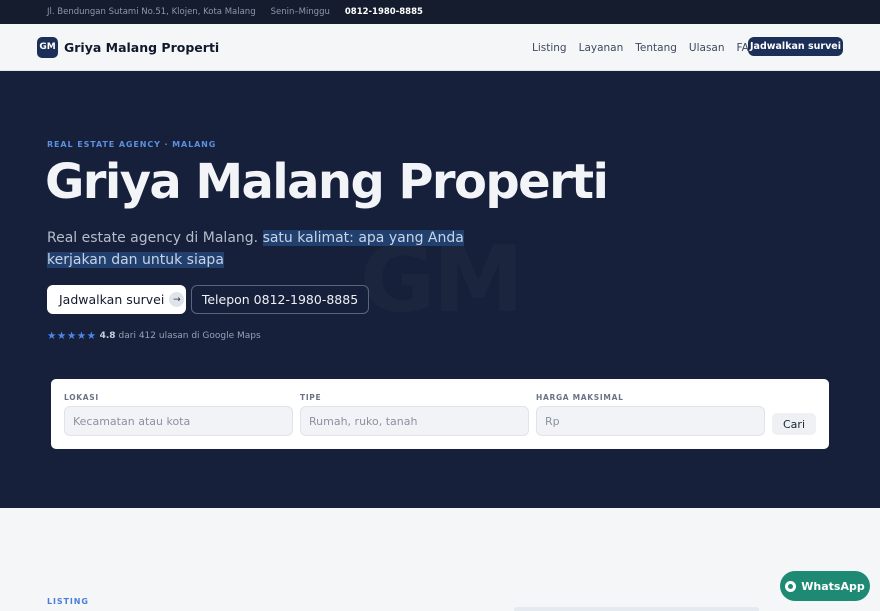 This screenshot has height=611, width=880. Describe the element at coordinates (280, 299) in the screenshot. I see `call-phone-button: Telepon 0812-1980-8885` at that location.